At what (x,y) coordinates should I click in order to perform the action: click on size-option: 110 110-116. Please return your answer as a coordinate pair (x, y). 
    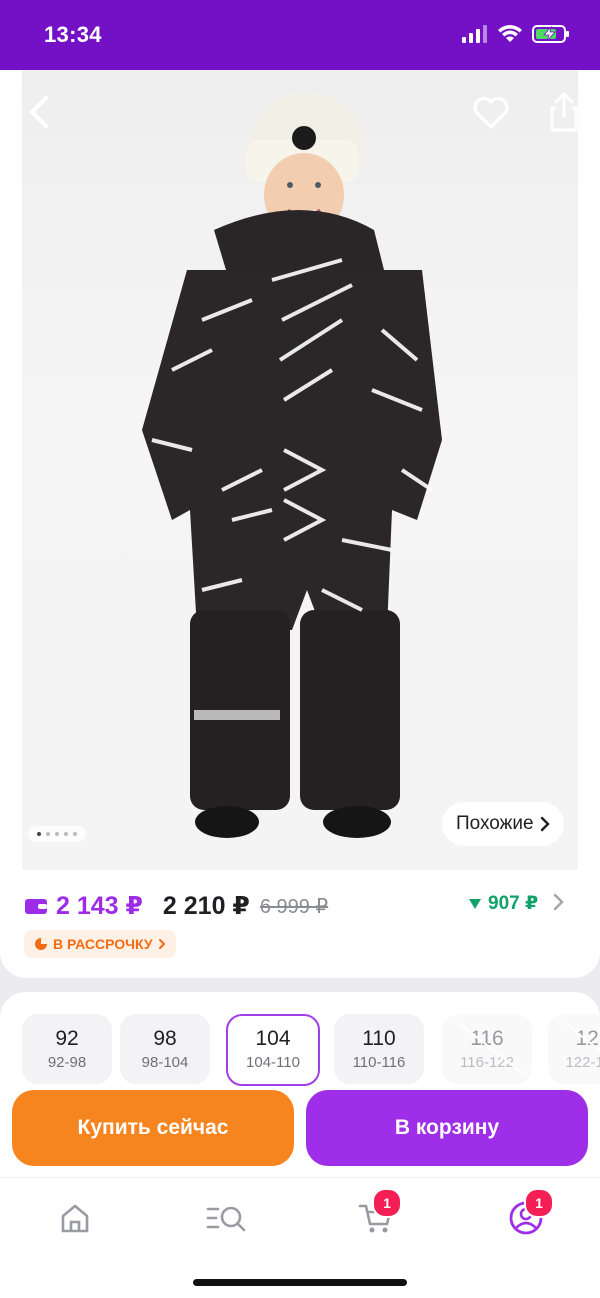
    Looking at the image, I should click on (379, 1049).